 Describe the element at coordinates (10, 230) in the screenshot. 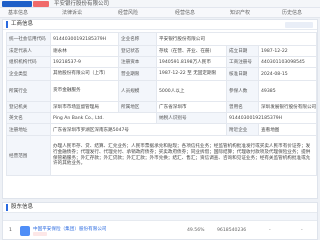

I see `row-number: 1` at that location.